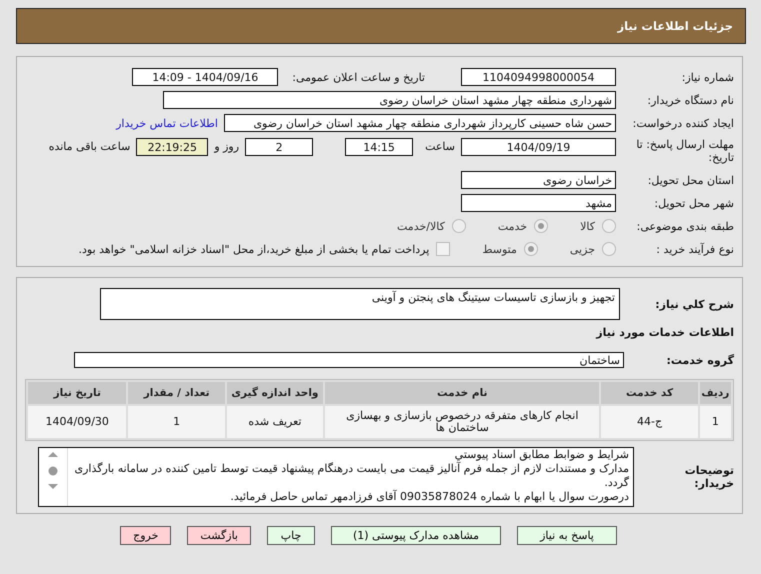  What do you see at coordinates (420, 123) in the screenshot?
I see `requester-field: حسن شاه حسینی کارپرداز شهرداری منطقه چهار مشهد استان خراسان رضوی` at bounding box center [420, 123].